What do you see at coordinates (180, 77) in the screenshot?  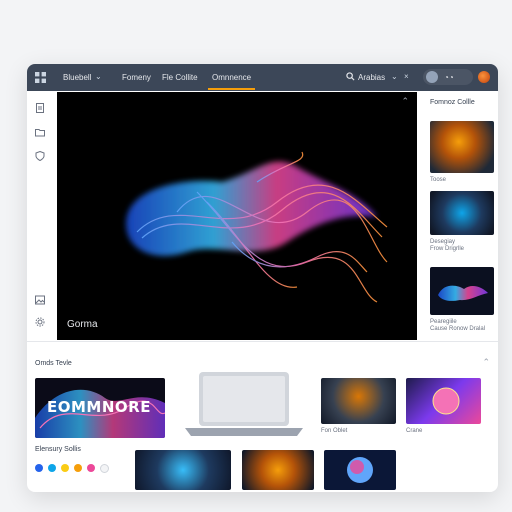 I see `nav-tab-2: Fle Collite` at bounding box center [180, 77].